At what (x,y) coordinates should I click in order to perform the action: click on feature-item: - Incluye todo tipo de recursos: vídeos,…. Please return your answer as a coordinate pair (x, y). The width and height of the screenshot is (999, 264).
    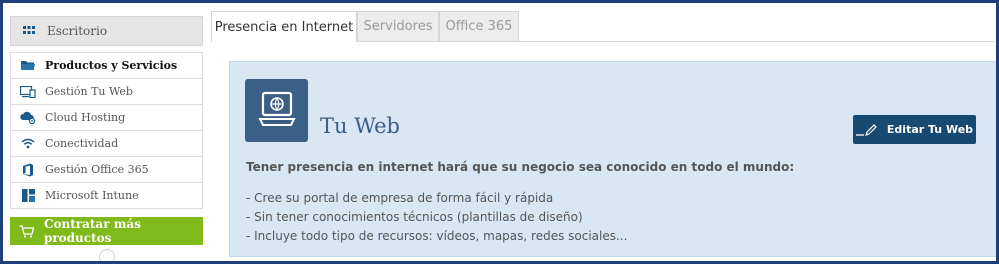
    Looking at the image, I should click on (437, 236).